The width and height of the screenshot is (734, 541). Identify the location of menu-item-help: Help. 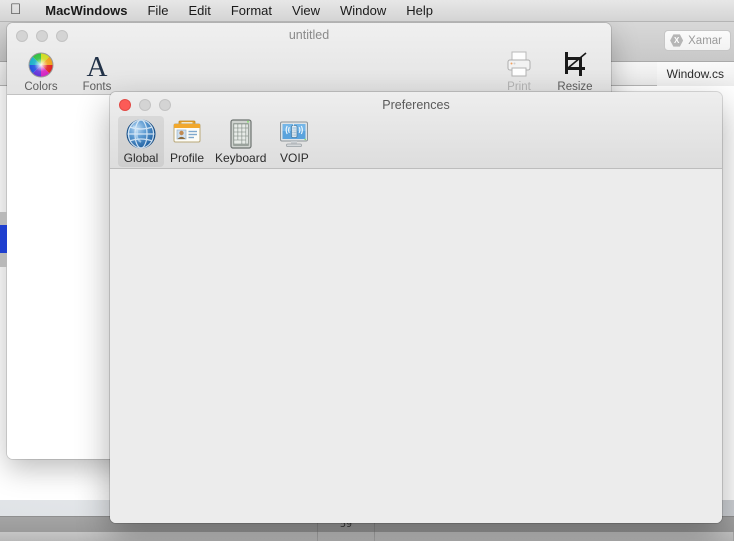
(419, 11).